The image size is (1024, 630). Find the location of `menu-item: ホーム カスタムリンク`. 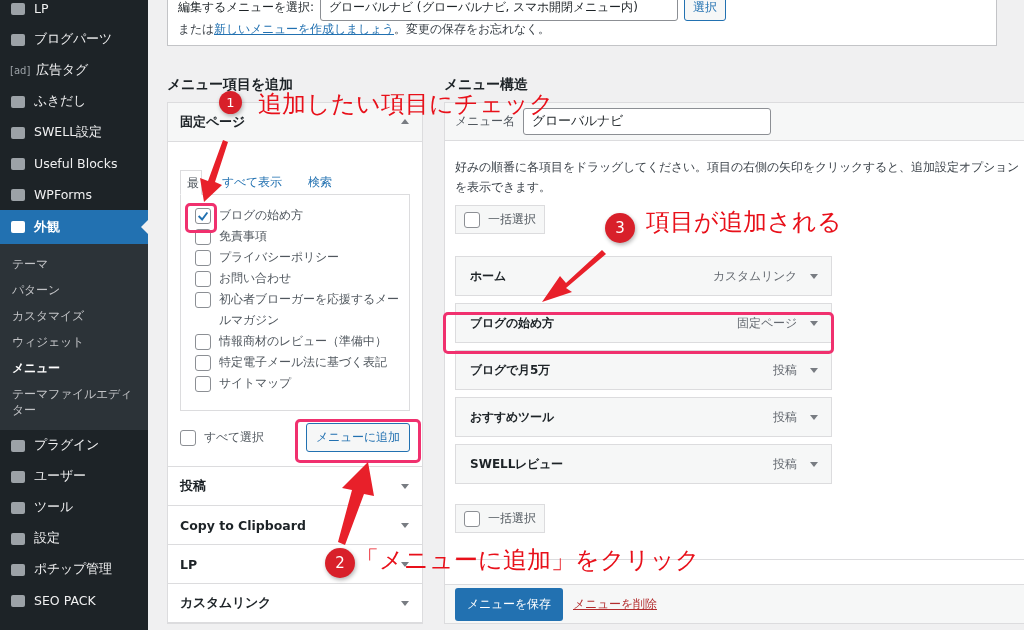

menu-item: ホーム カスタムリンク is located at coordinates (643, 276).